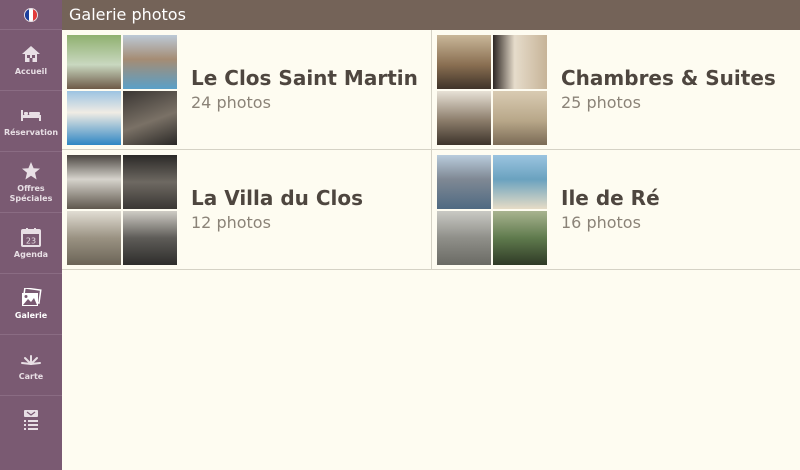 The height and width of the screenshot is (470, 800). Describe the element at coordinates (431, 15) in the screenshot. I see `page-title: Galerie photos` at that location.